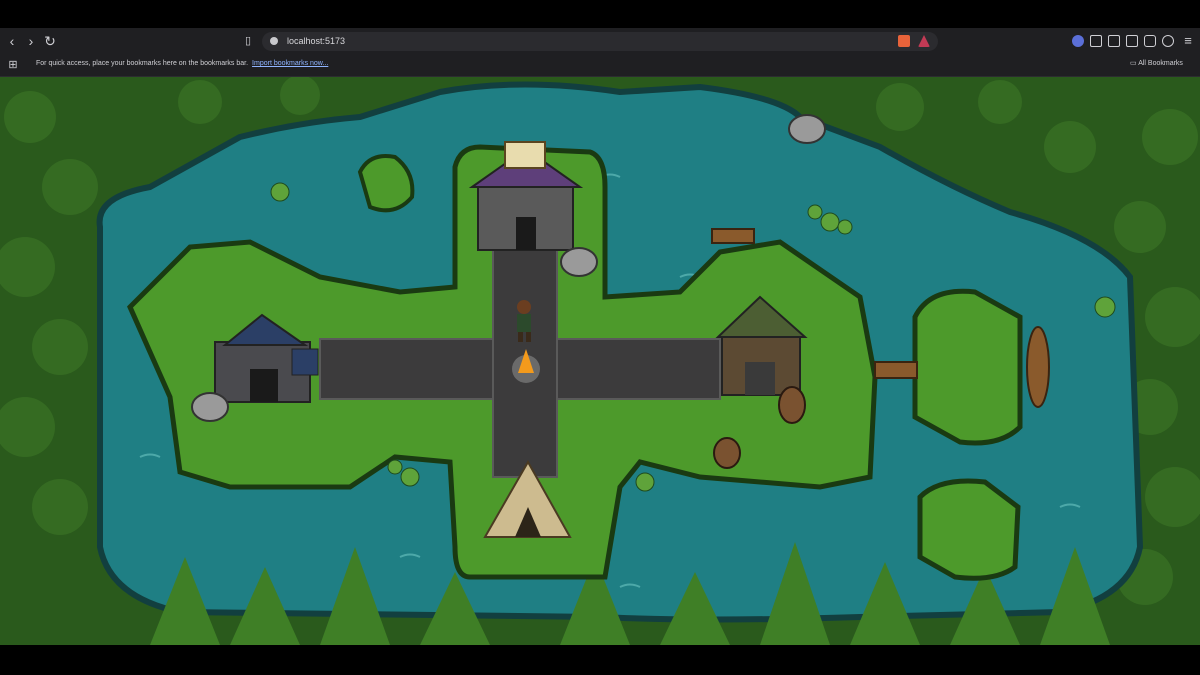 The width and height of the screenshot is (1200, 675). Describe the element at coordinates (600, 14) in the screenshot. I see `letterbox-top` at that location.